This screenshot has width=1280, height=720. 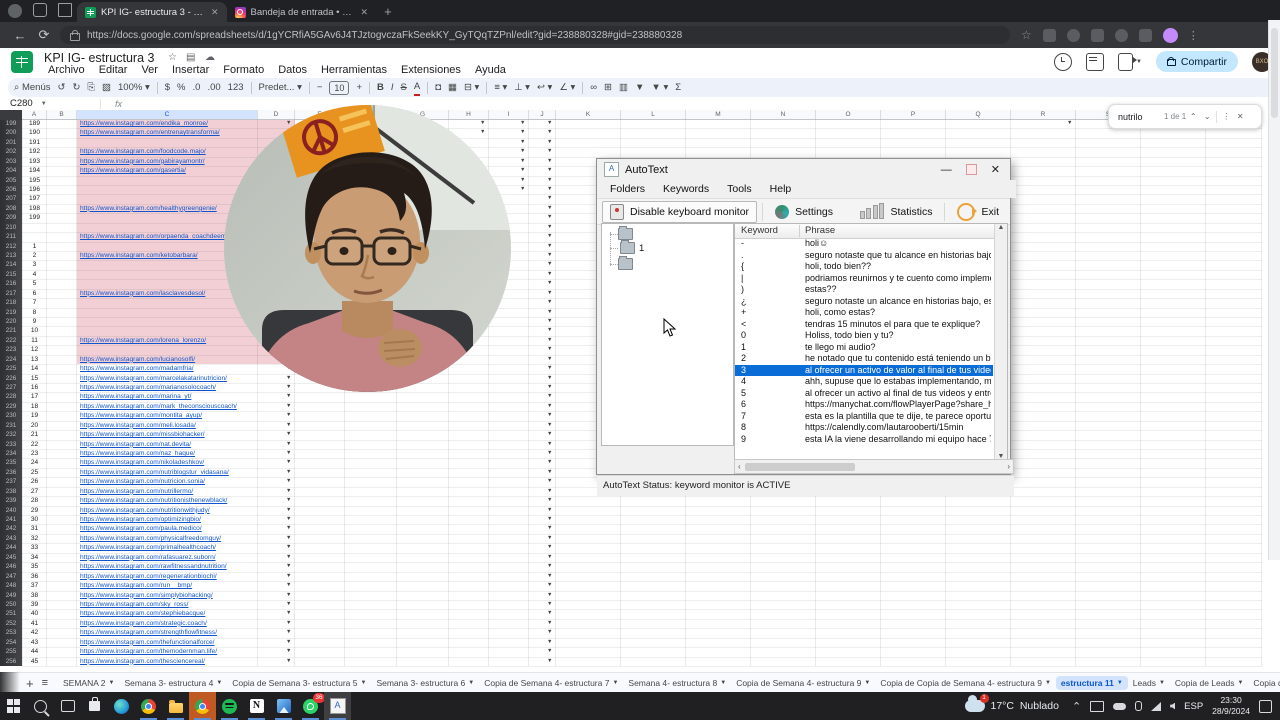 What do you see at coordinates (11, 547) in the screenshot?
I see `row-header: 244` at bounding box center [11, 547].